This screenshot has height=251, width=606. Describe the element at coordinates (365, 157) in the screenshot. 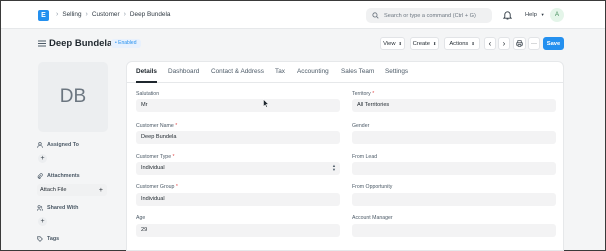

I see `from-lead-label: From Lead` at that location.